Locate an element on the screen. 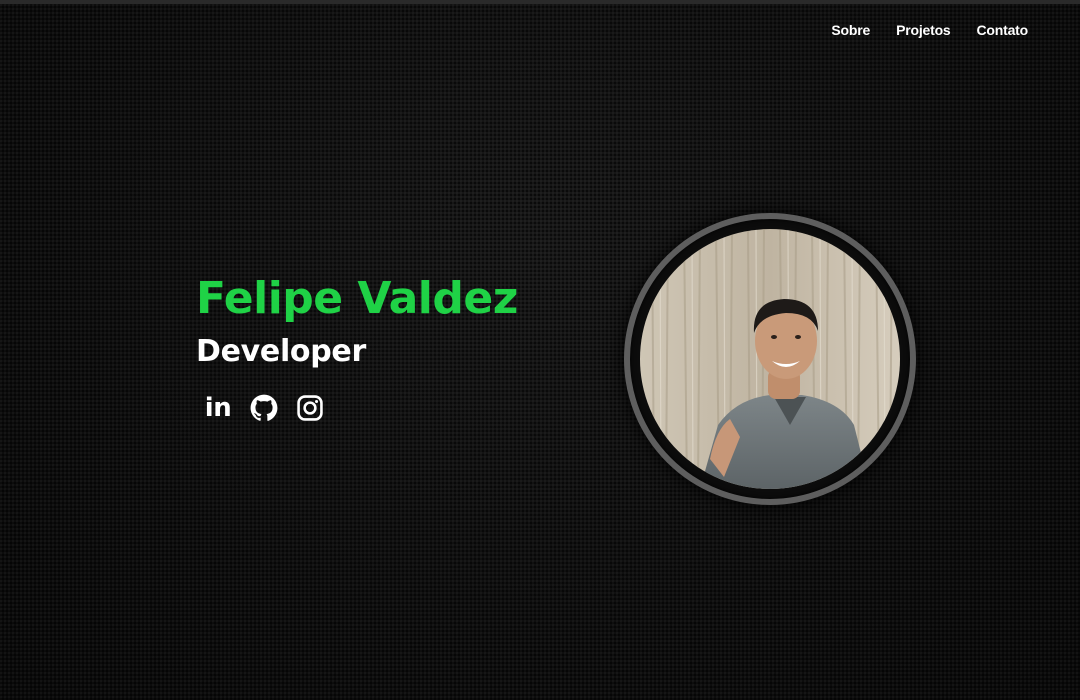 The height and width of the screenshot is (700, 1080). linkedin-icon: in is located at coordinates (218, 408).